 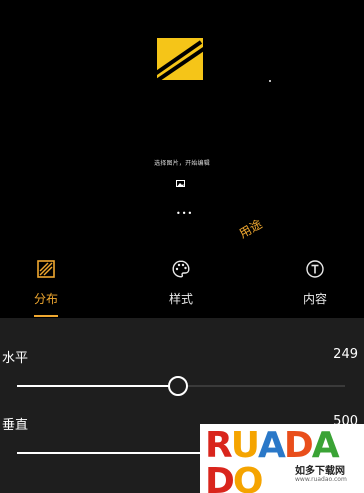 What do you see at coordinates (15, 425) in the screenshot?
I see `vertical-label: 垂直` at bounding box center [15, 425].